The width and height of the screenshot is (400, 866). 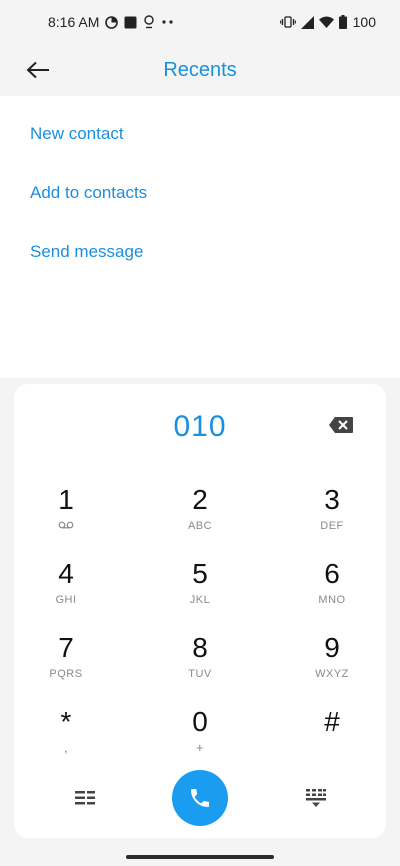 I want to click on data-saver-icon, so click(x=112, y=22).